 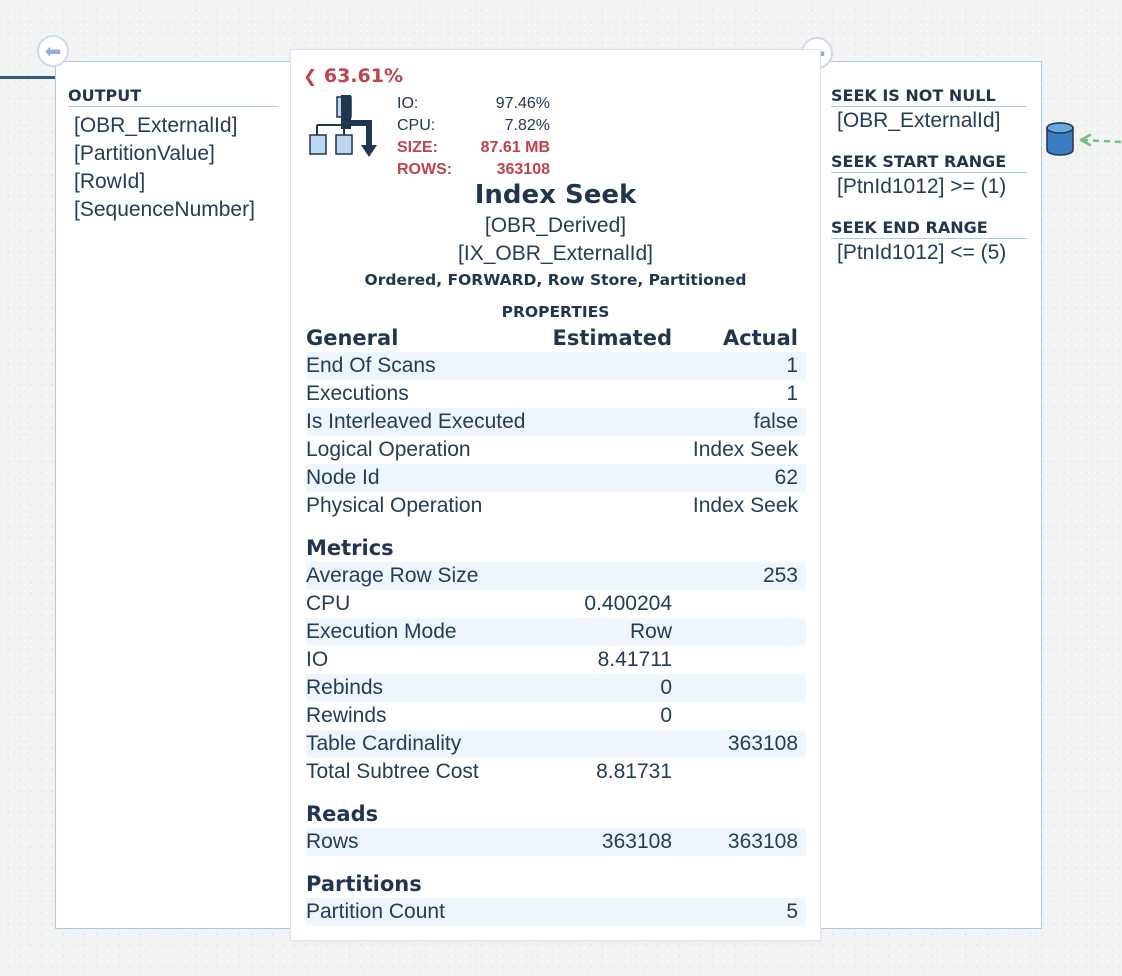 I want to click on property-label: Rewinds, so click(x=346, y=715).